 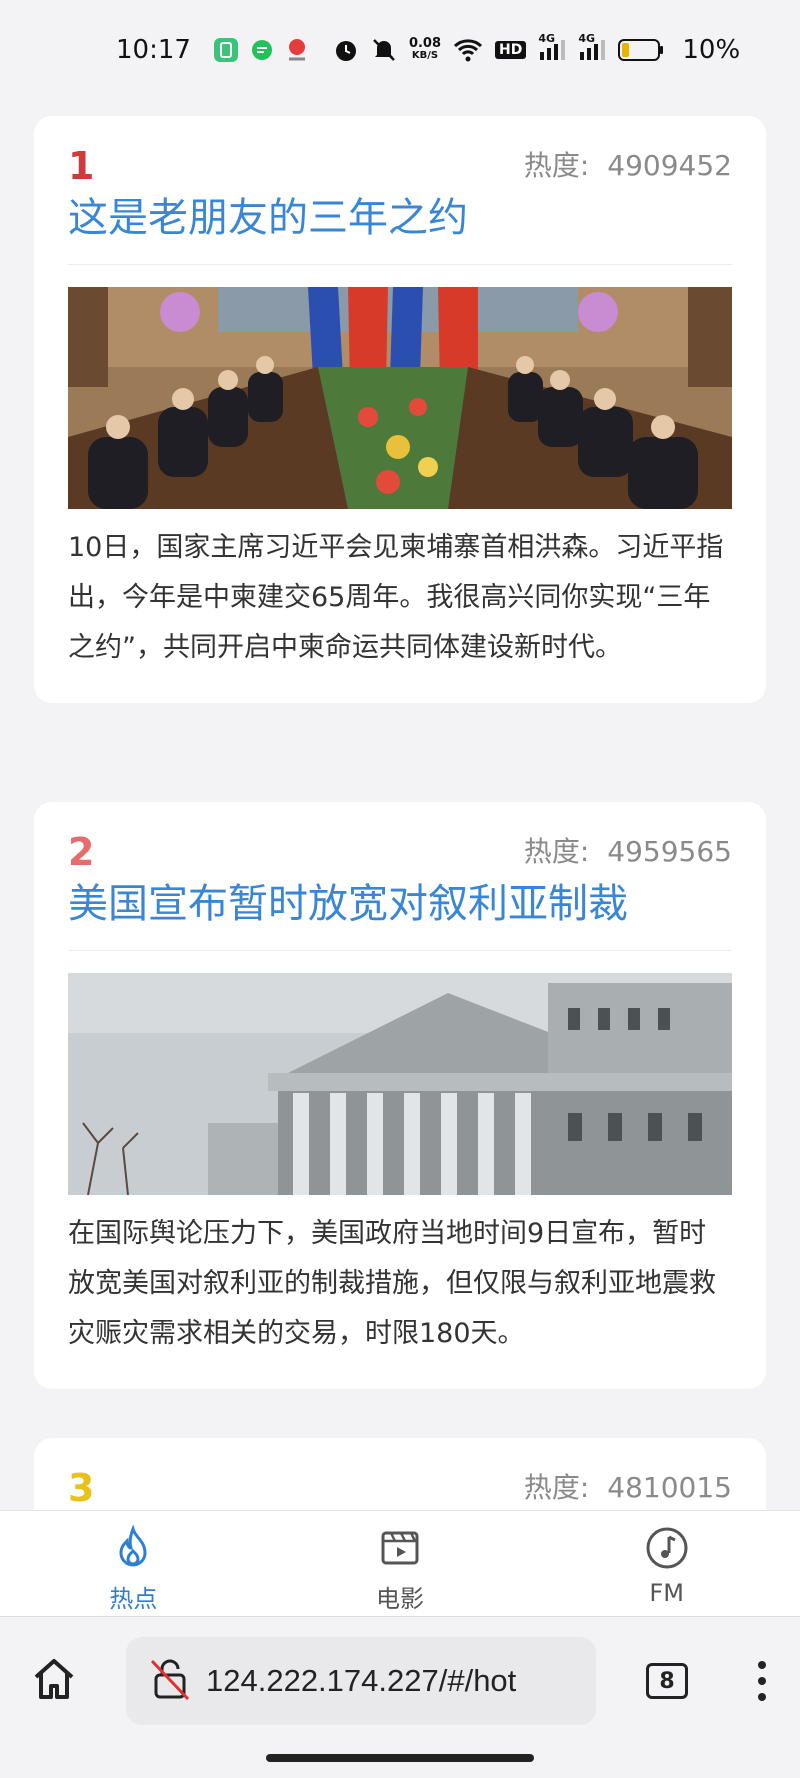 I want to click on signal-icon: 4G, so click(x=552, y=47).